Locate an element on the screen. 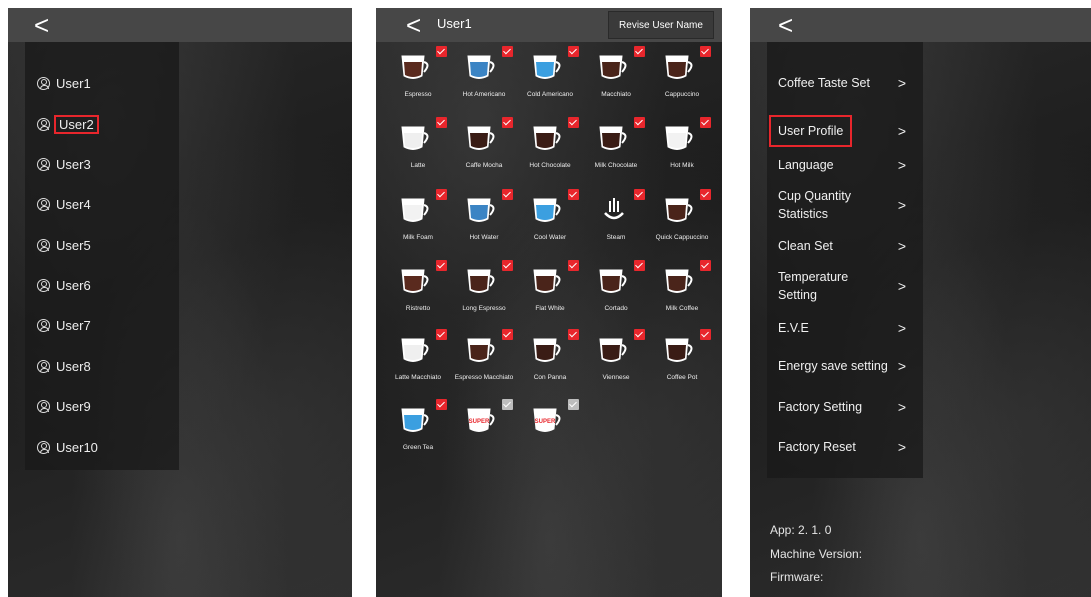  user-item: User3 is located at coordinates (64, 164).